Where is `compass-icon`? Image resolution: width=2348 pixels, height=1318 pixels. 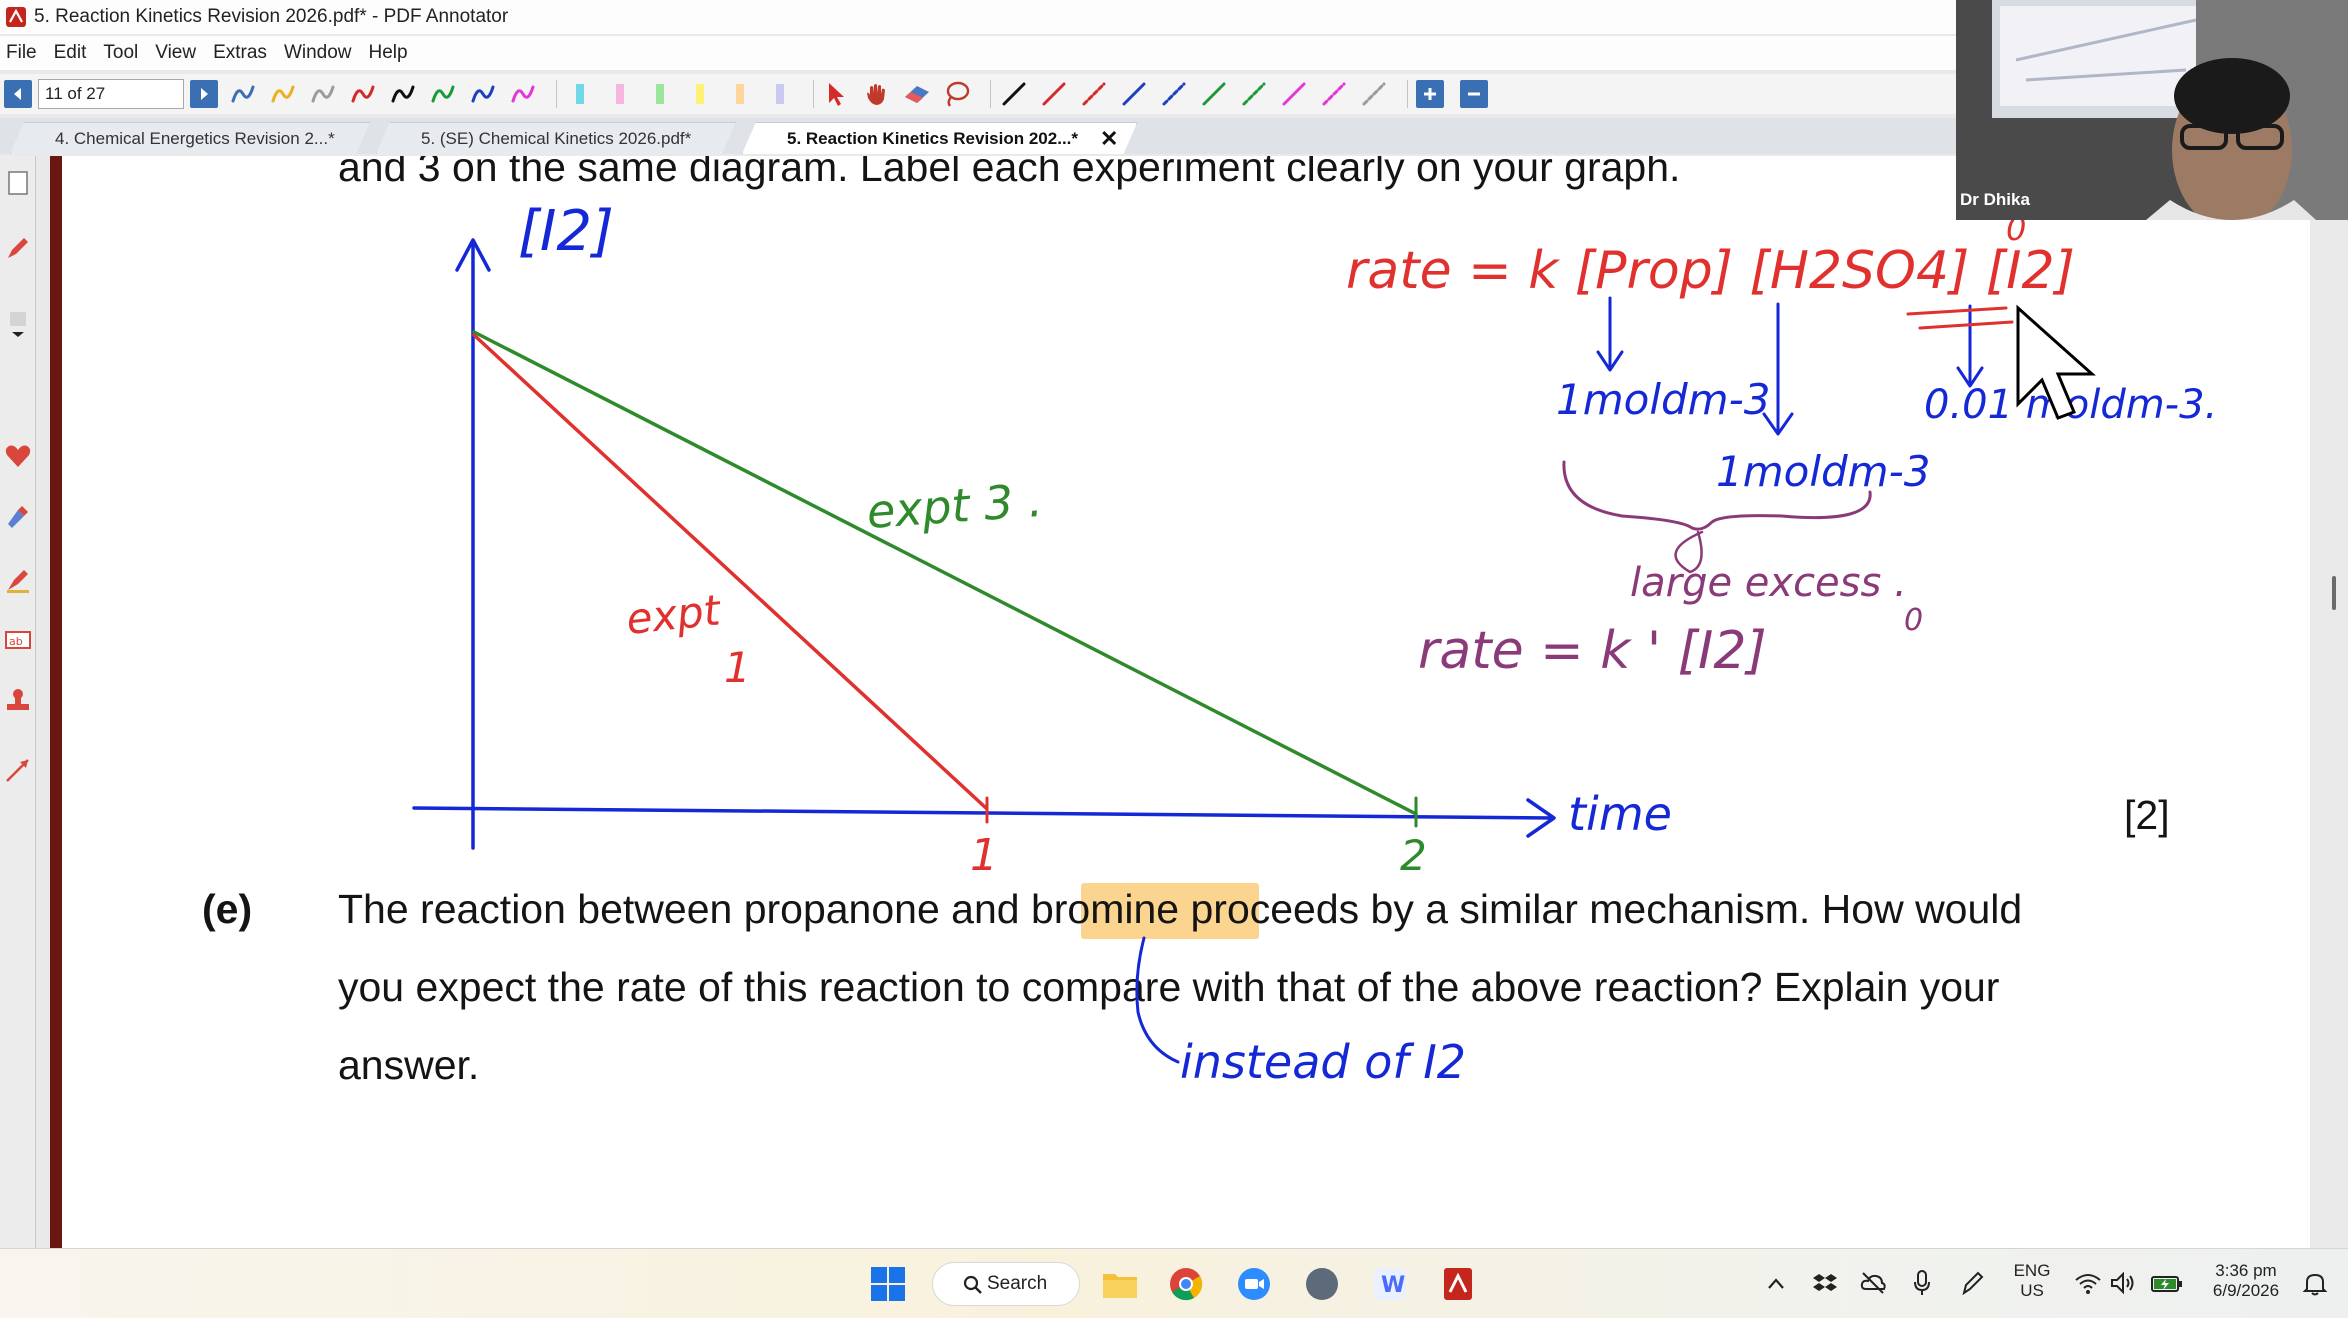
compass-icon is located at coordinates (1322, 1284).